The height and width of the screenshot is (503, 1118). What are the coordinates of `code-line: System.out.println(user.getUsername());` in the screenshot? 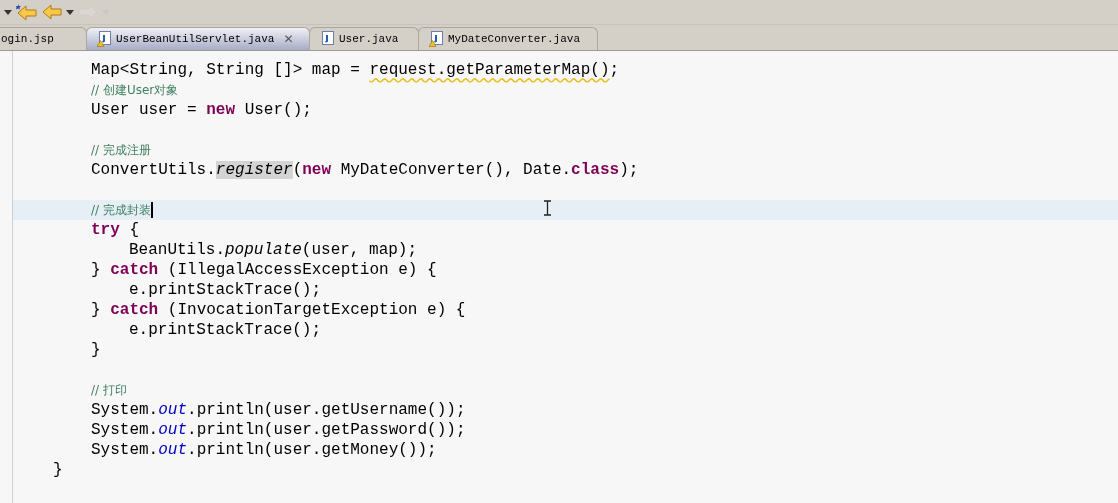 It's located at (278, 410).